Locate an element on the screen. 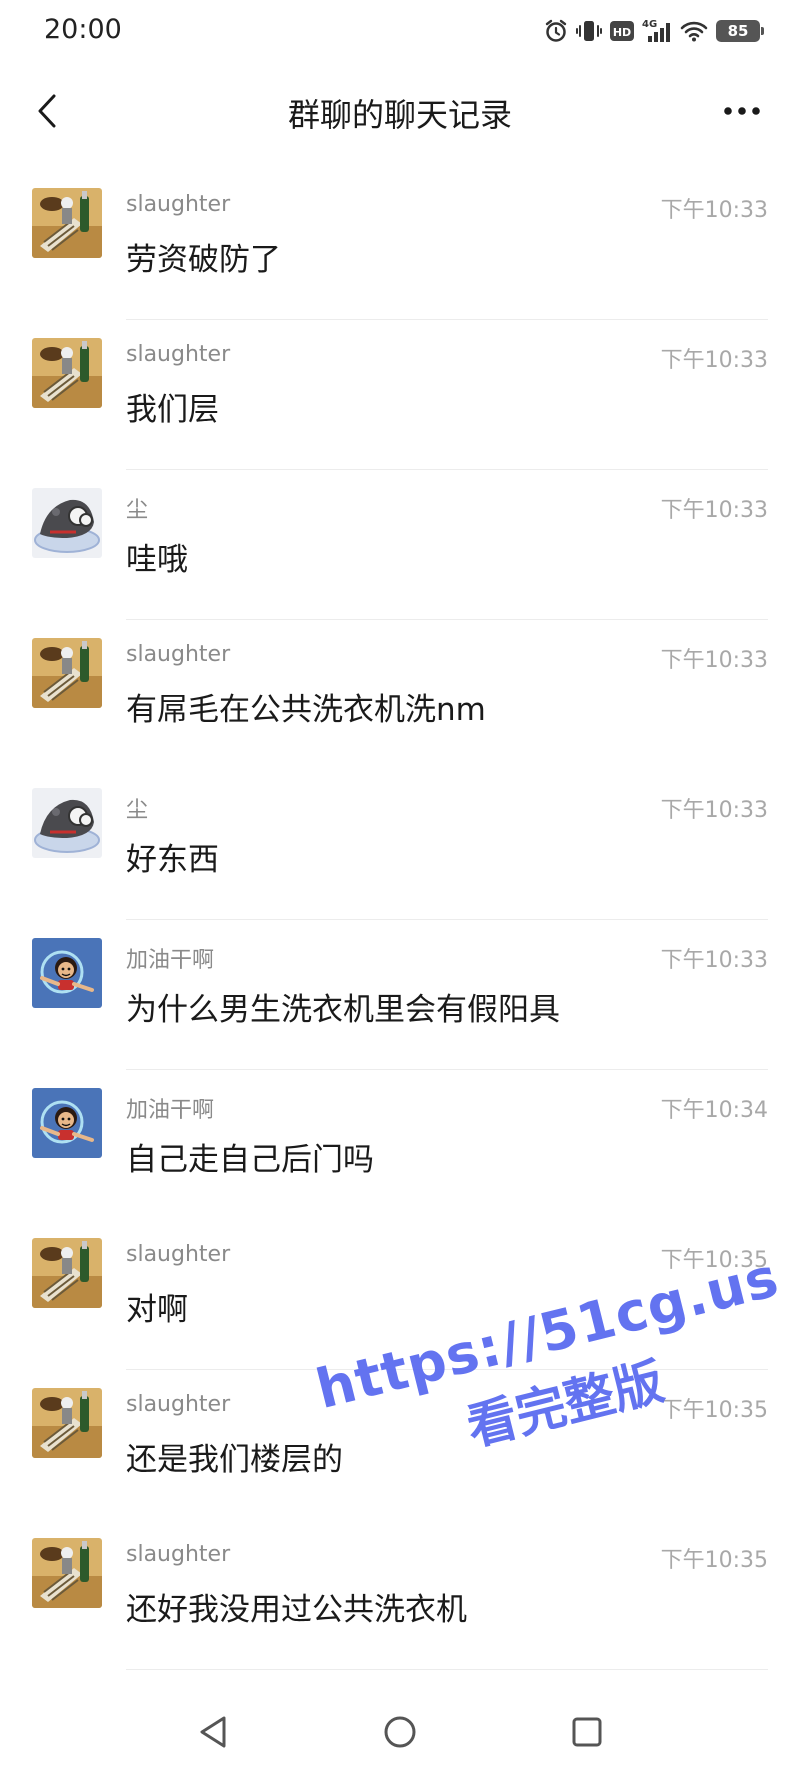 Image resolution: width=800 pixels, height=1784 pixels. system-recents-button is located at coordinates (587, 1732).